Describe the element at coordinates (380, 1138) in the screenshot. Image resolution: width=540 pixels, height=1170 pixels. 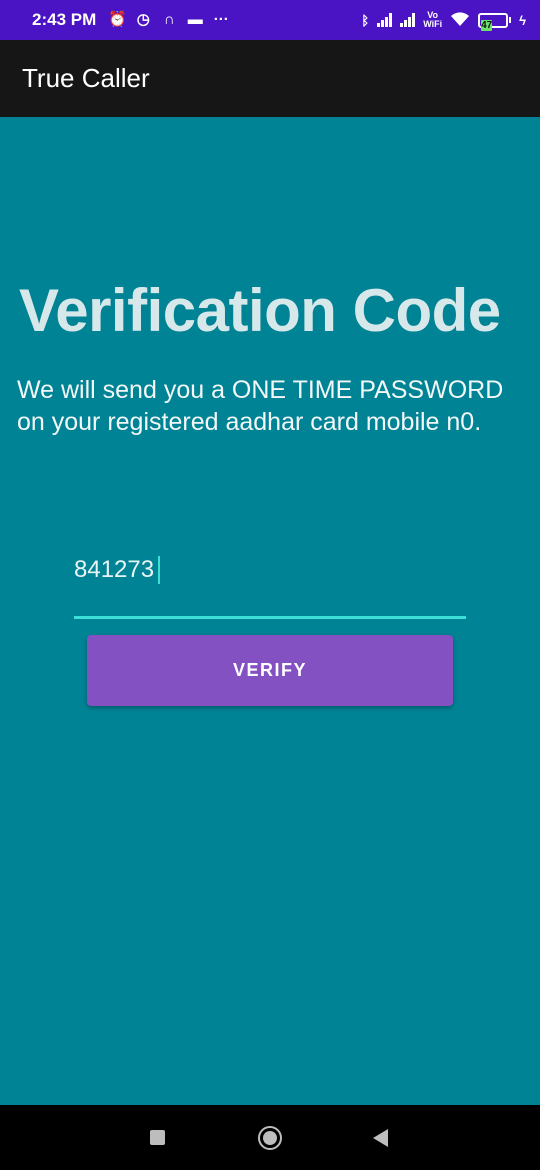
I see `back-button` at that location.